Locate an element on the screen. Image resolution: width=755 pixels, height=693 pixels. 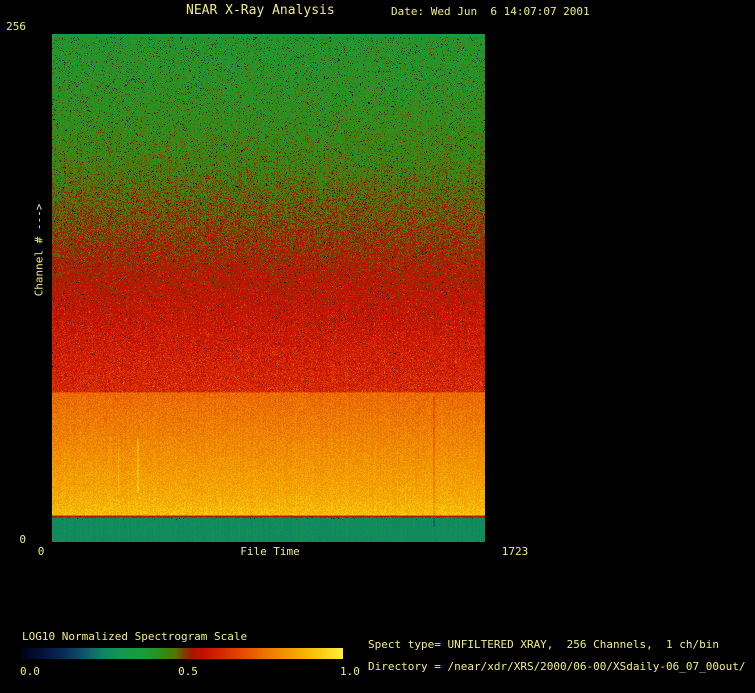
y-axis-max-label: 256 is located at coordinates (16, 26).